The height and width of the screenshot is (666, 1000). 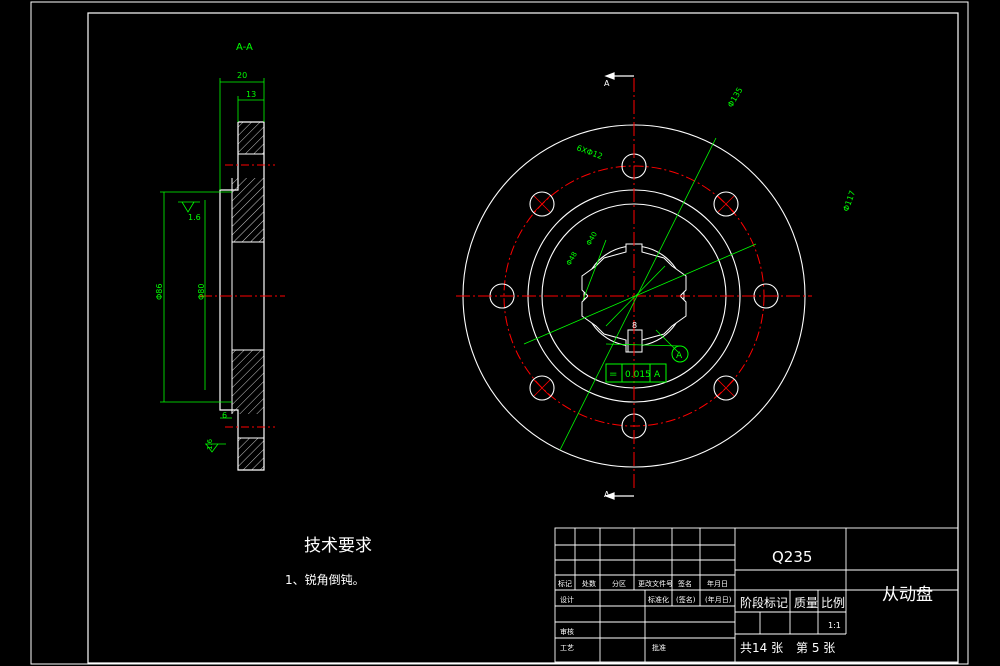 I want to click on hatch-upper, so click(x=248, y=210).